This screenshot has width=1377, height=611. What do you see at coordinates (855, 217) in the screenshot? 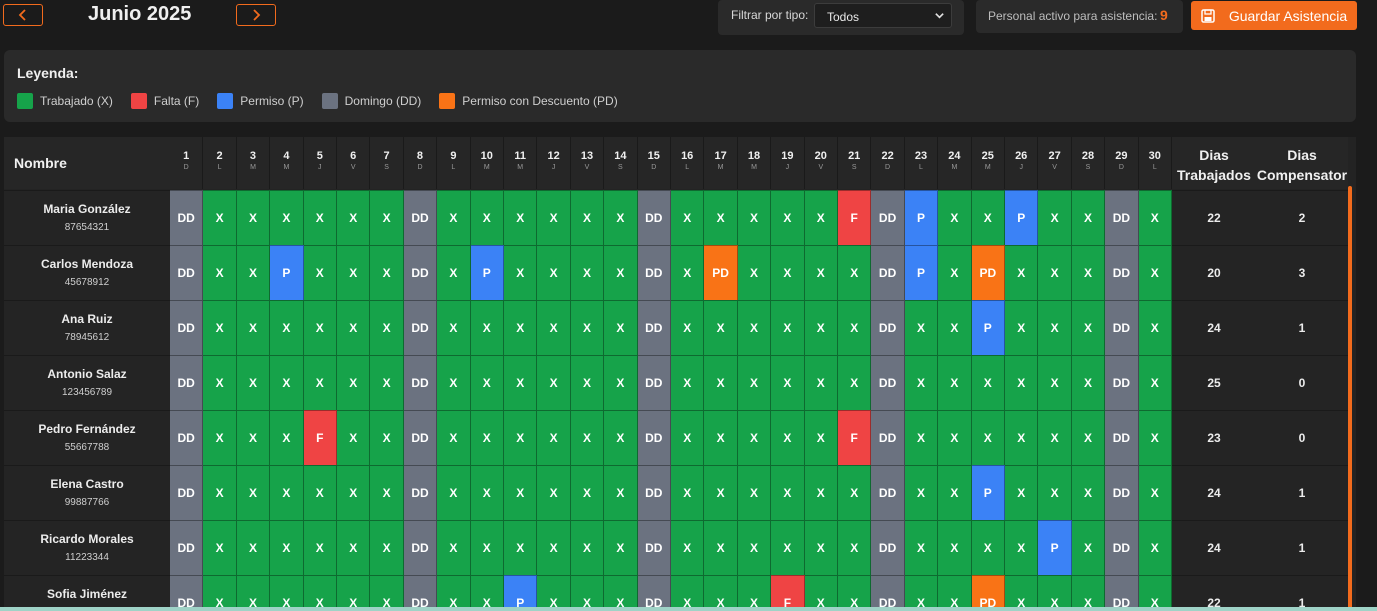
I see `attendance-cell: F` at bounding box center [855, 217].